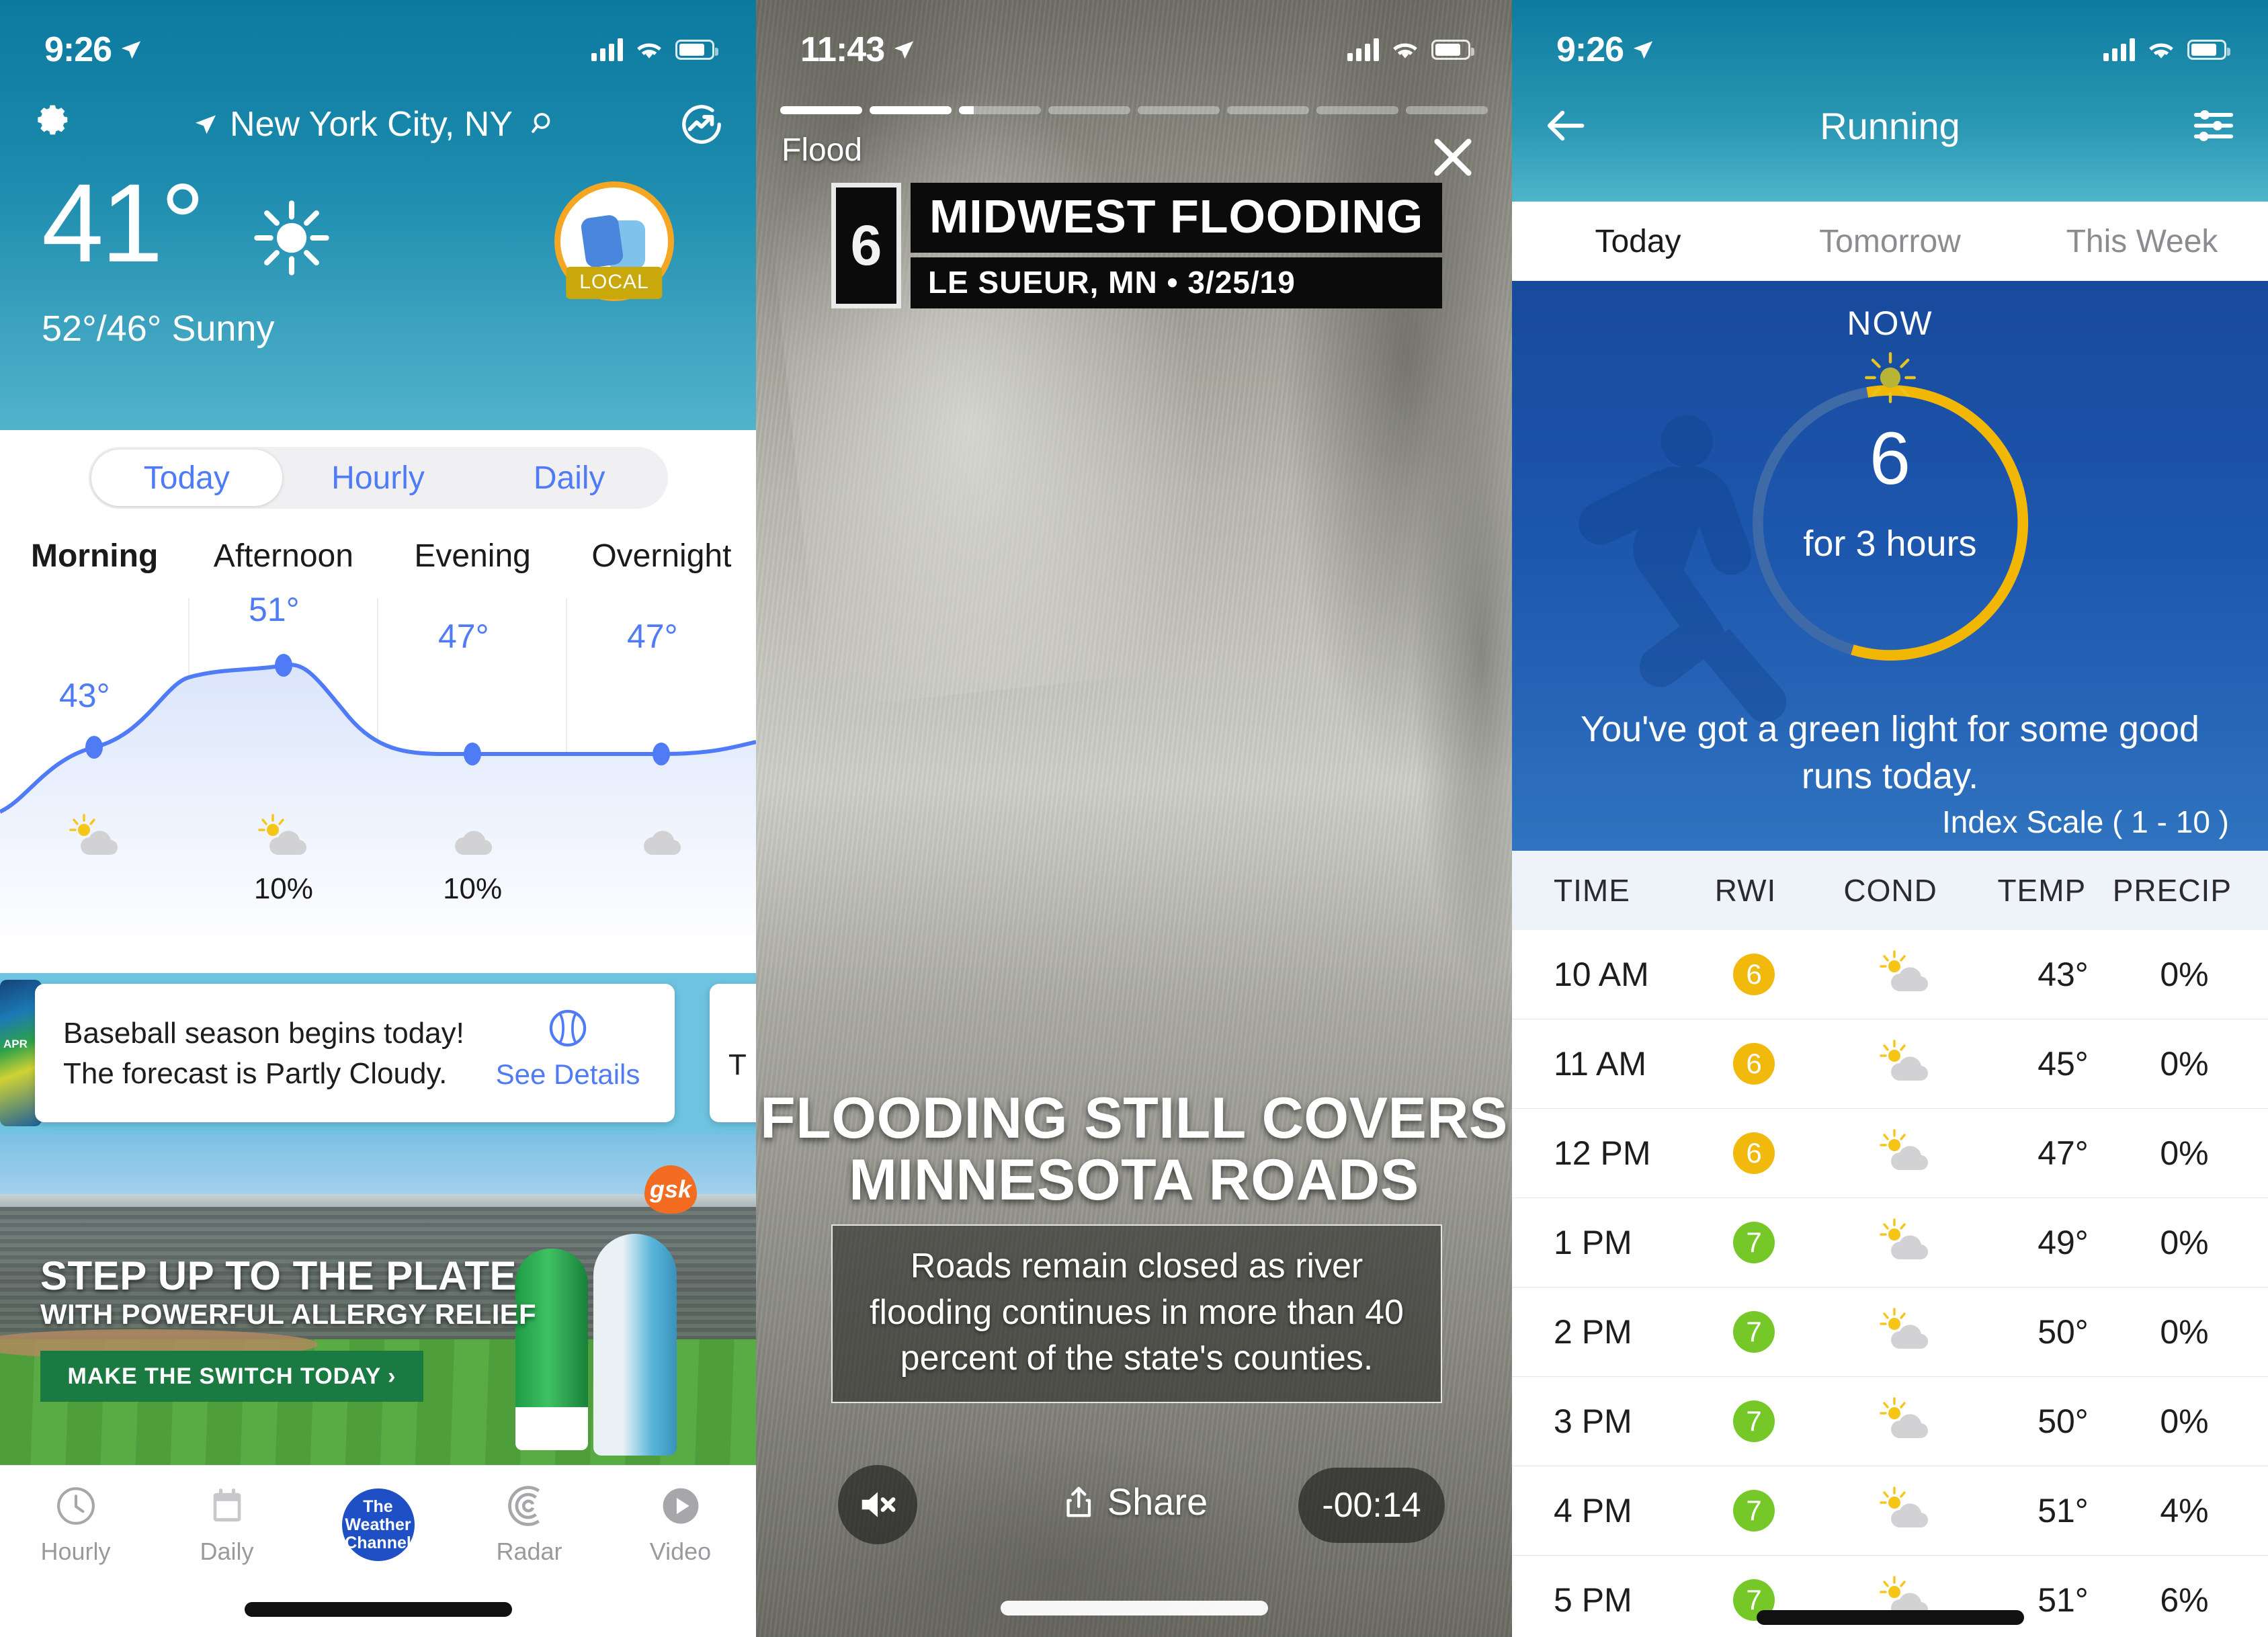  I want to click on status-time-group: 9:26, so click(1605, 50).